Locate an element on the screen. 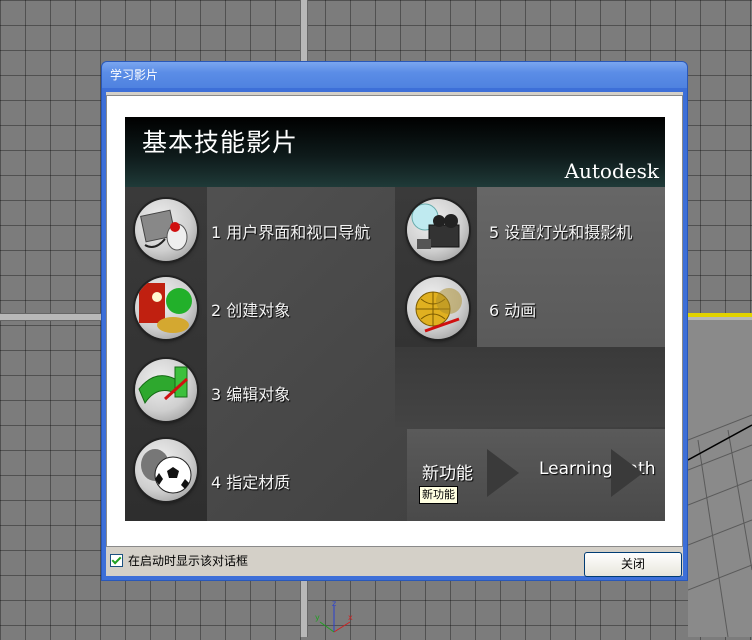 This screenshot has width=752, height=640. tooltip: 新功能 is located at coordinates (438, 495).